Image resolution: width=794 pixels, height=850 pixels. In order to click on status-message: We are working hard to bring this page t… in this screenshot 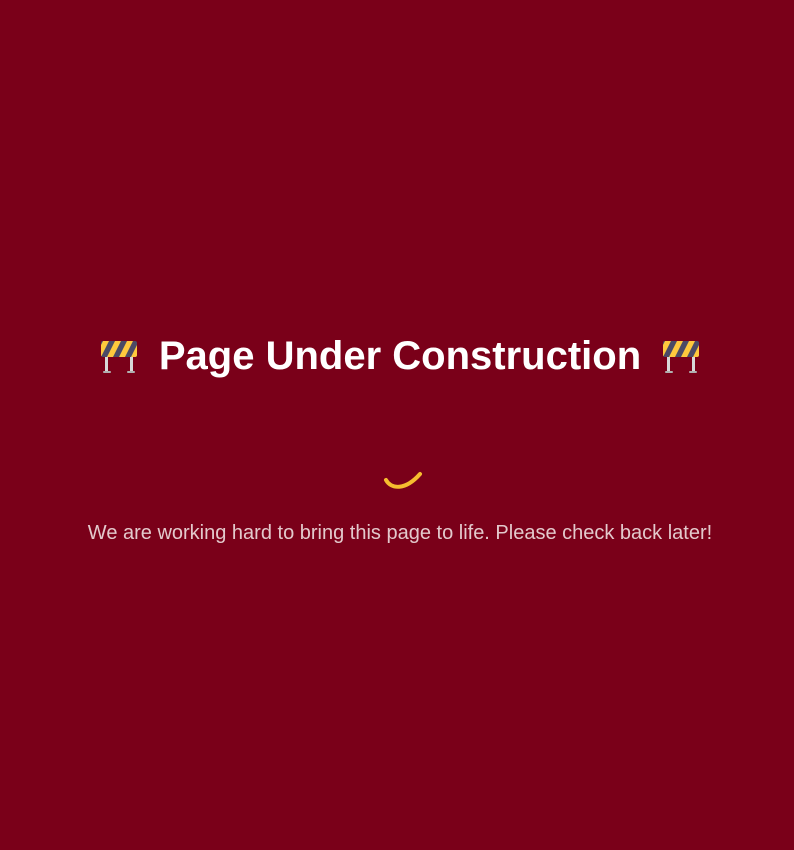, I will do `click(400, 533)`.